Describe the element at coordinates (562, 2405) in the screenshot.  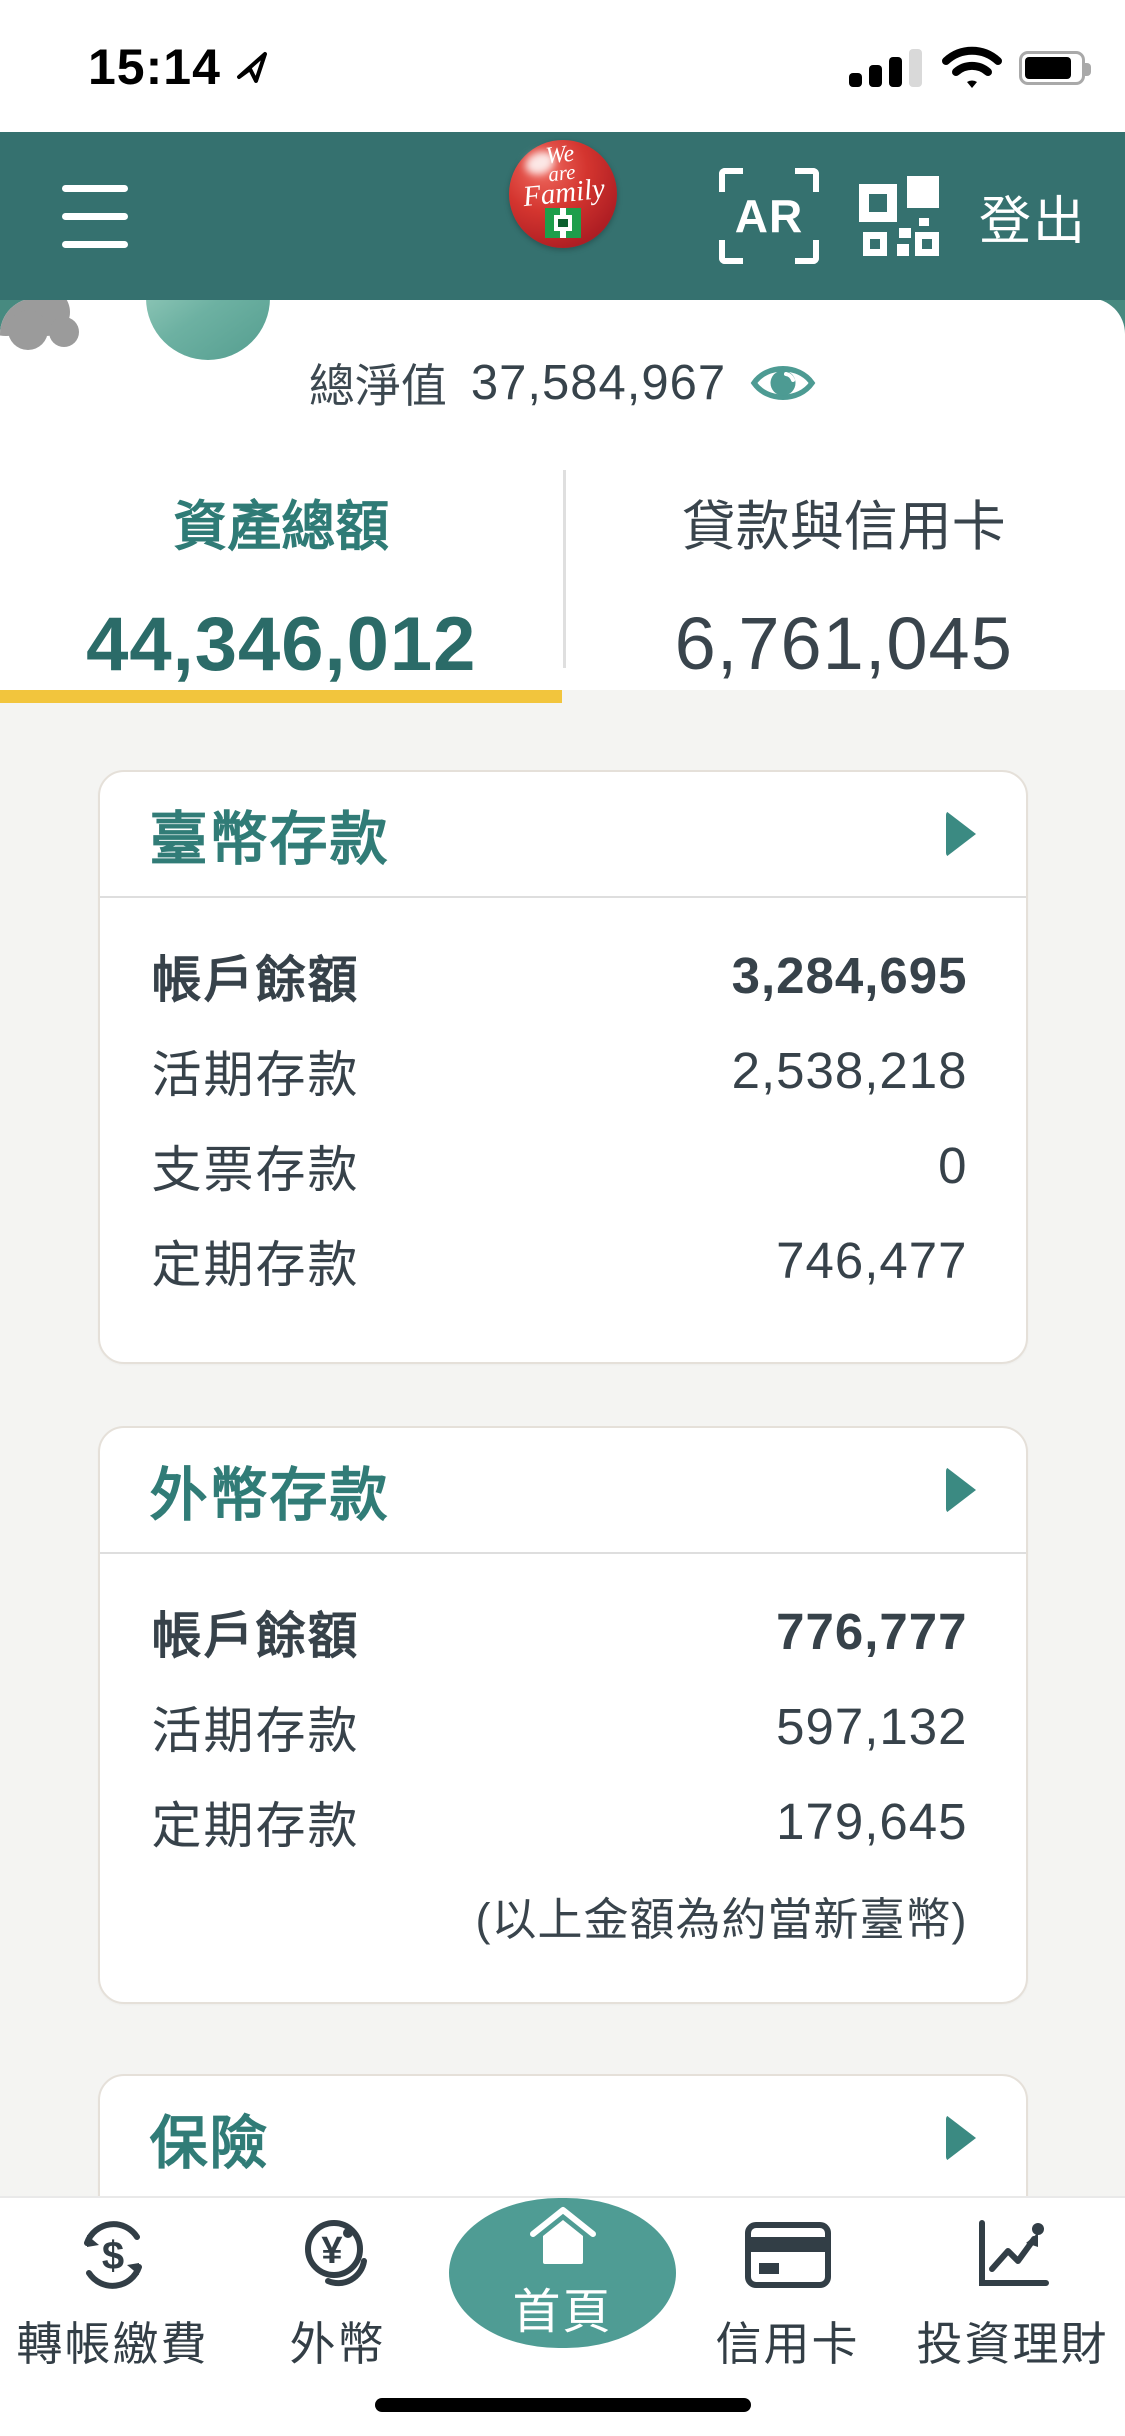
I see `home-indicator` at that location.